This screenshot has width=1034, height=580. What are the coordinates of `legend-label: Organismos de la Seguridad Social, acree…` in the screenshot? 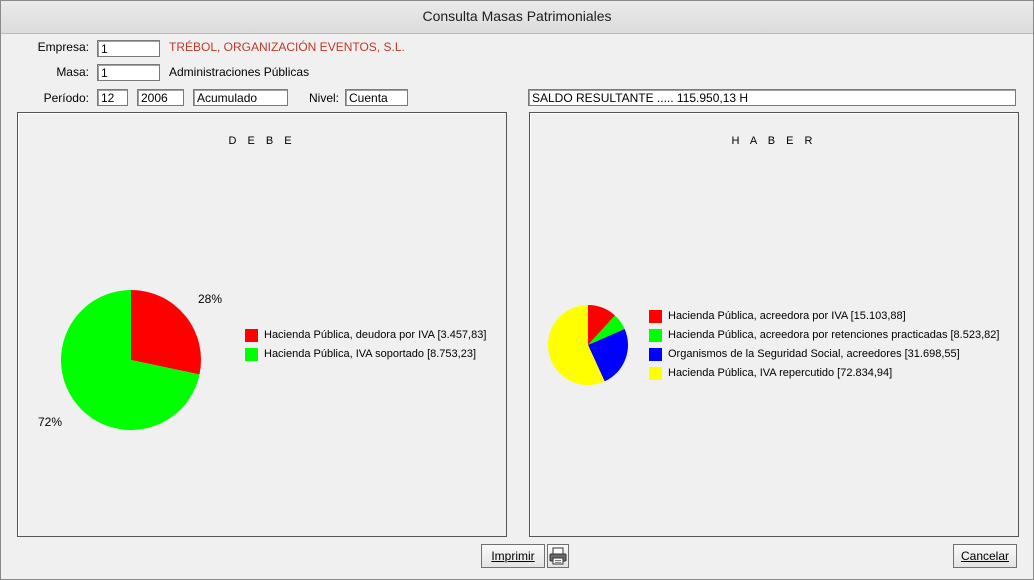 It's located at (814, 354).